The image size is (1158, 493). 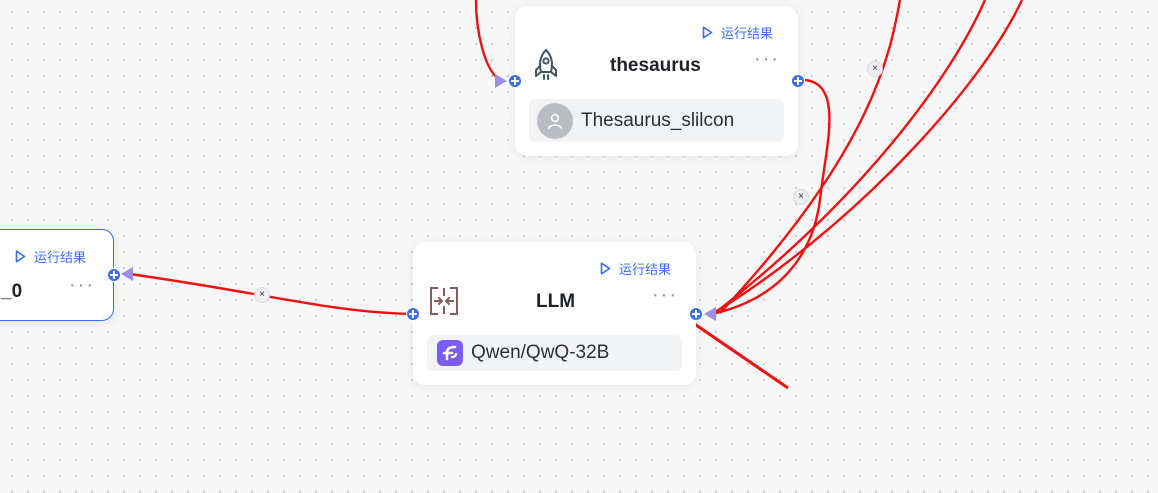 I want to click on llm-input-handle, so click(x=413, y=314).